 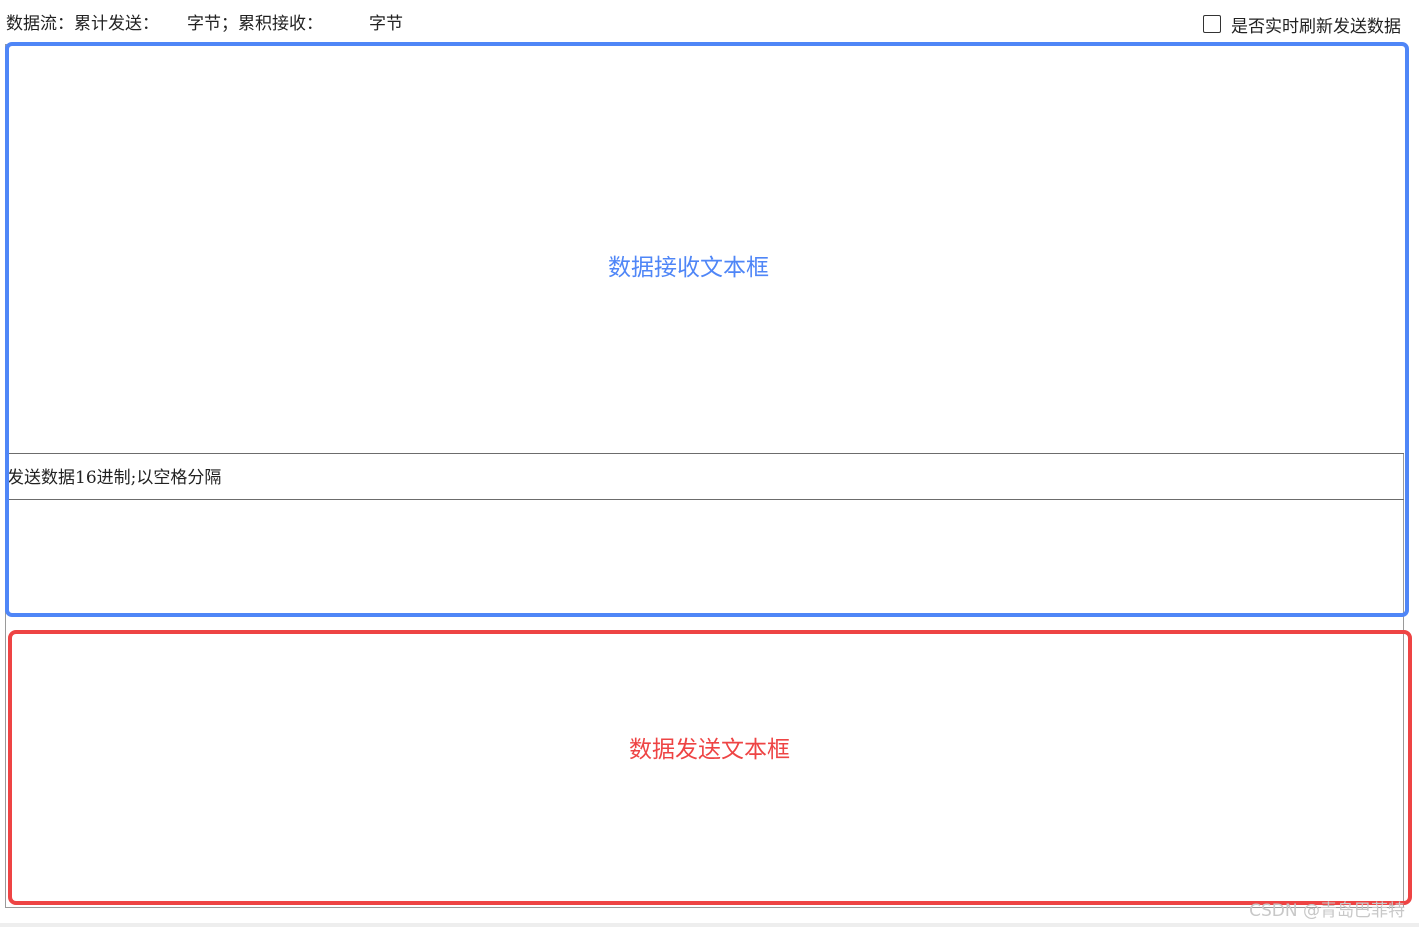 What do you see at coordinates (709, 750) in the screenshot?
I see `send-annotation-caption: 数据发送文本框` at bounding box center [709, 750].